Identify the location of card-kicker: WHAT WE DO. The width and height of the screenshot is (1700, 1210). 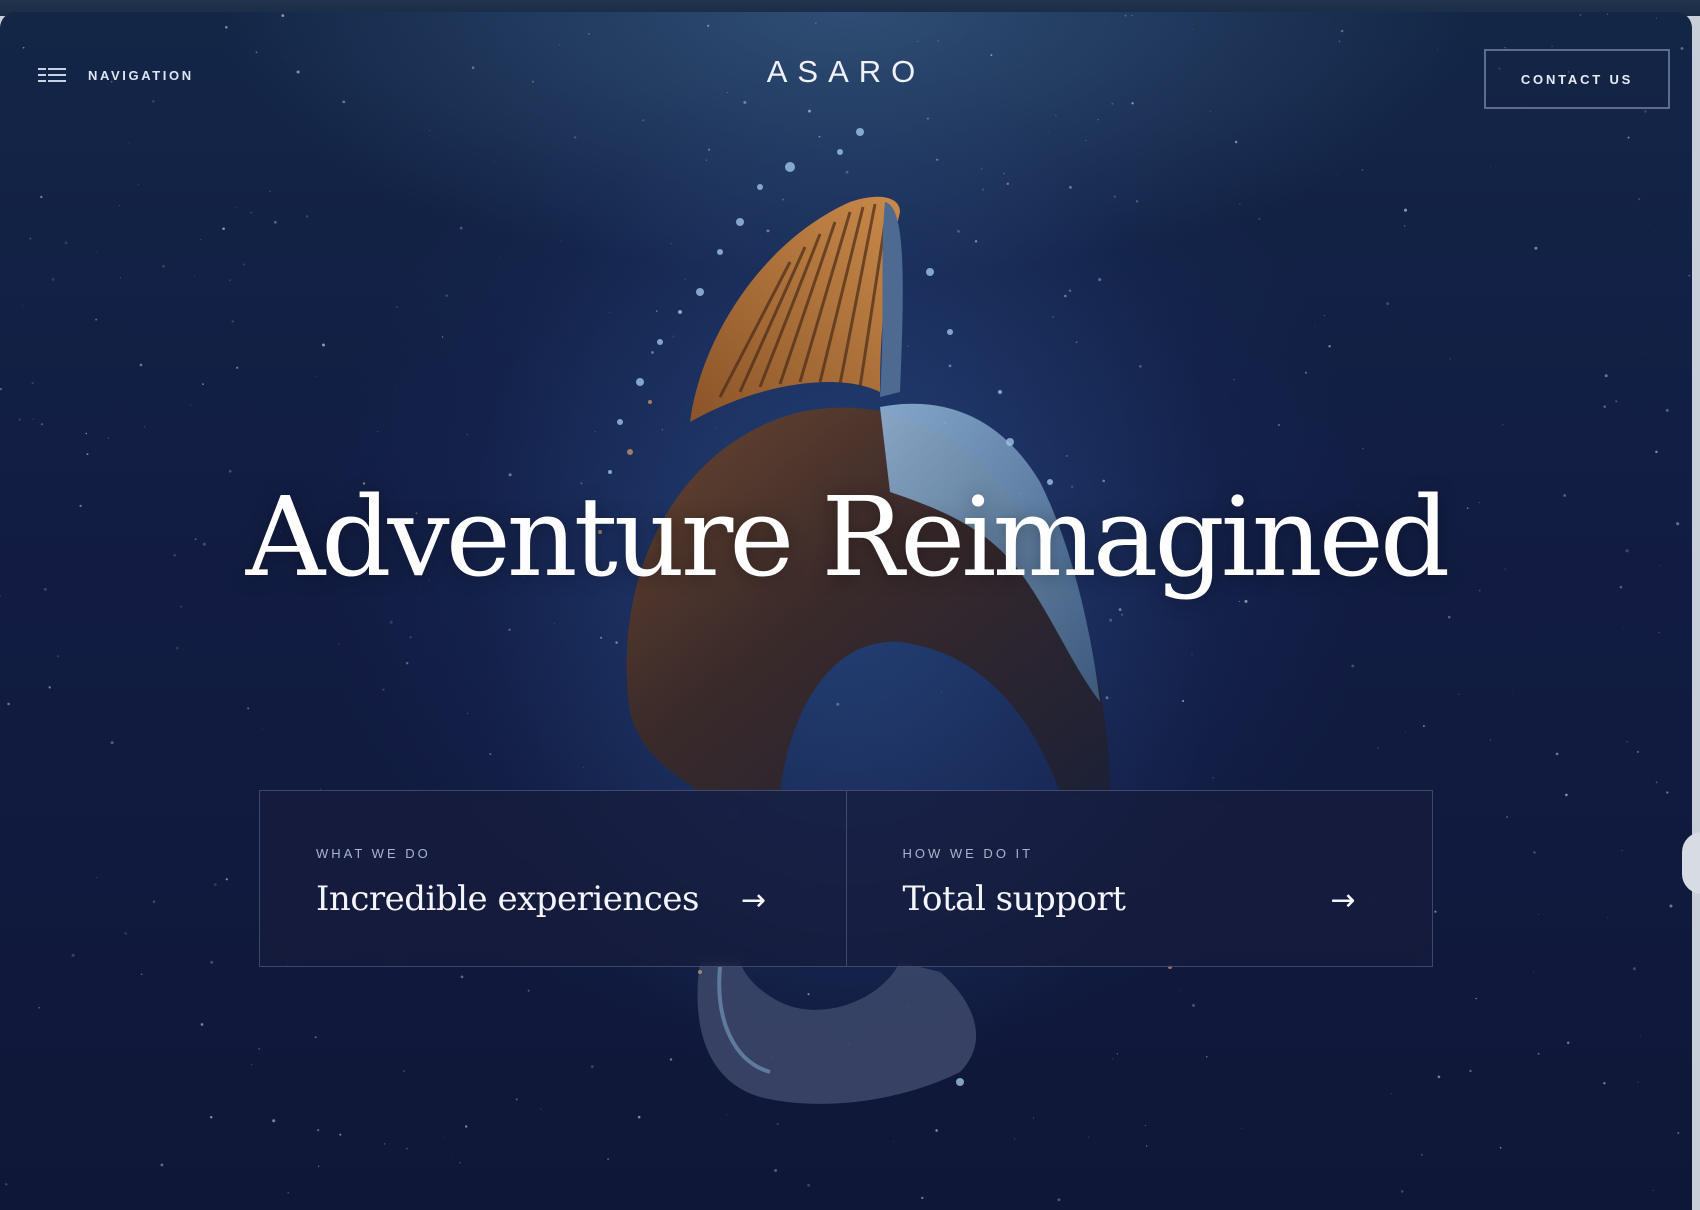
(373, 853).